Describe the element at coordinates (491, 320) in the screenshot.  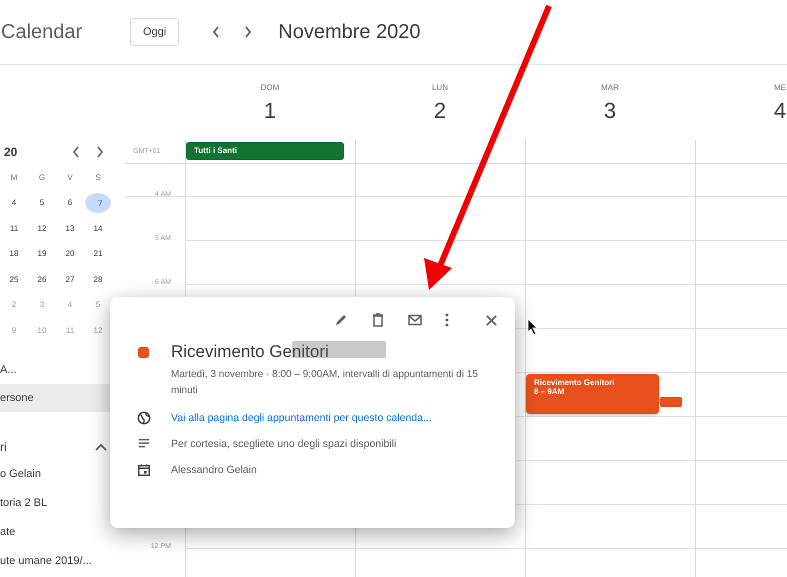
I see `close-icon` at that location.